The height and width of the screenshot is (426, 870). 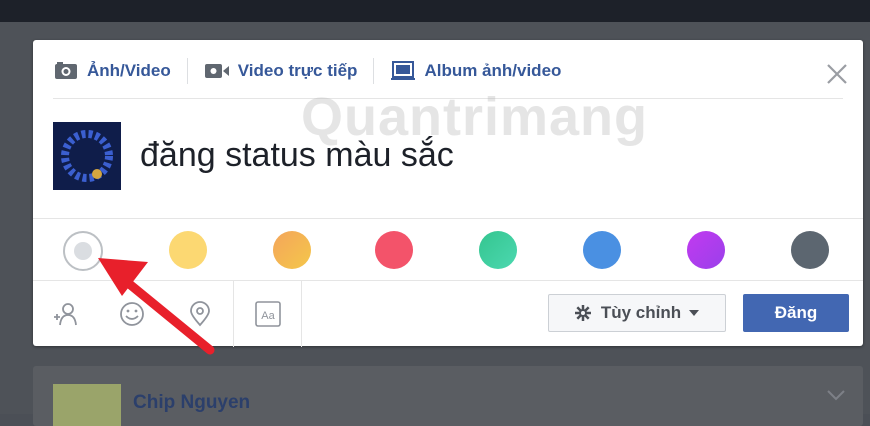 I want to click on post-button: Đăng, so click(x=796, y=313).